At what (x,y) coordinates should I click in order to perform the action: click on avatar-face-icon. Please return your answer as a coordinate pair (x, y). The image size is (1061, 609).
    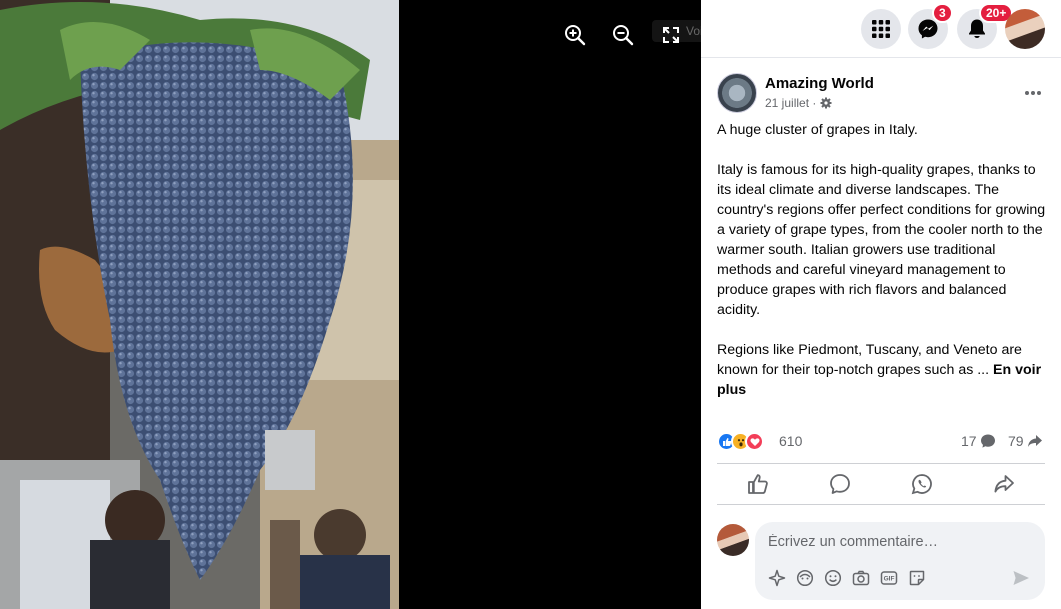
    Looking at the image, I should click on (804, 577).